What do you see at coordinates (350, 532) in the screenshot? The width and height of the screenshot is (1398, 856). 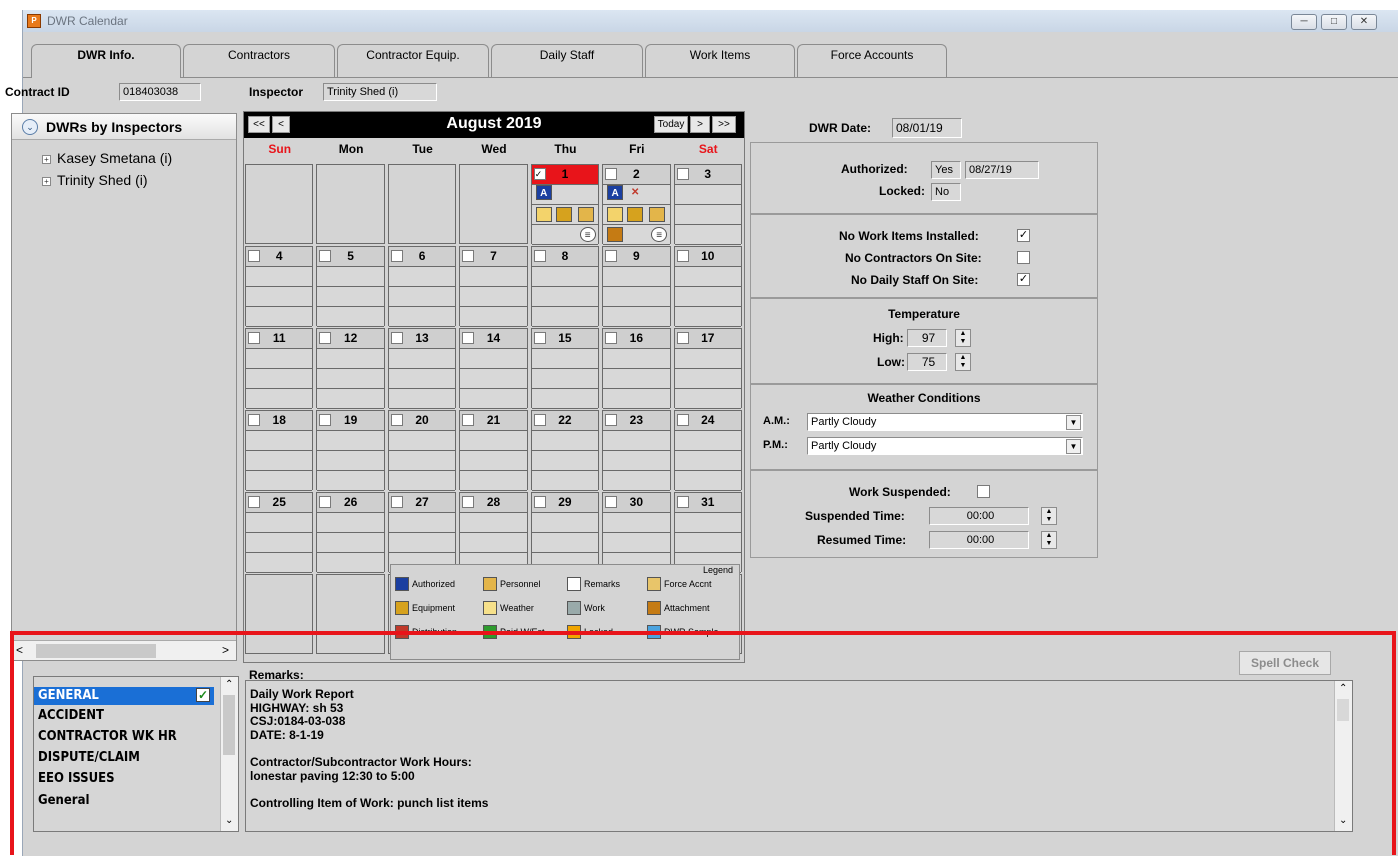 I see `calendar-day-26: 26` at bounding box center [350, 532].